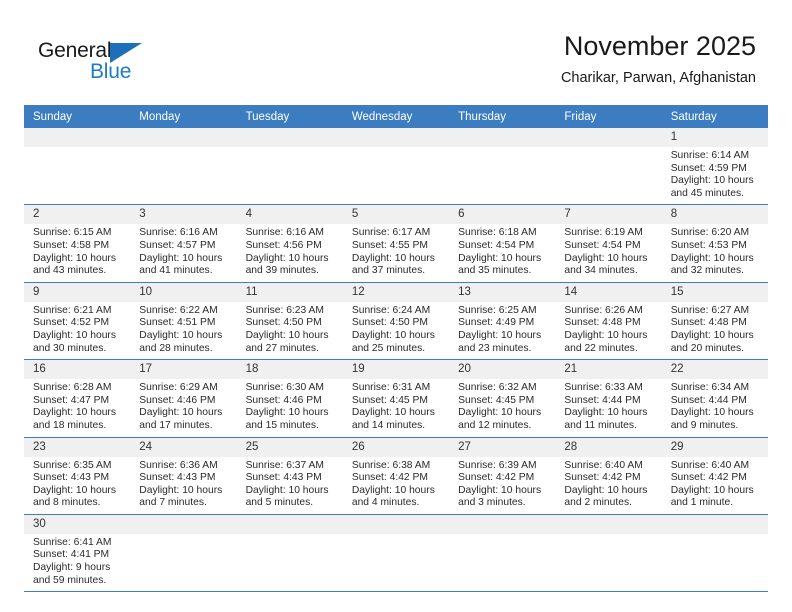 Image resolution: width=792 pixels, height=612 pixels. What do you see at coordinates (502, 116) in the screenshot?
I see `weekday-header-thursday: Thursday` at bounding box center [502, 116].